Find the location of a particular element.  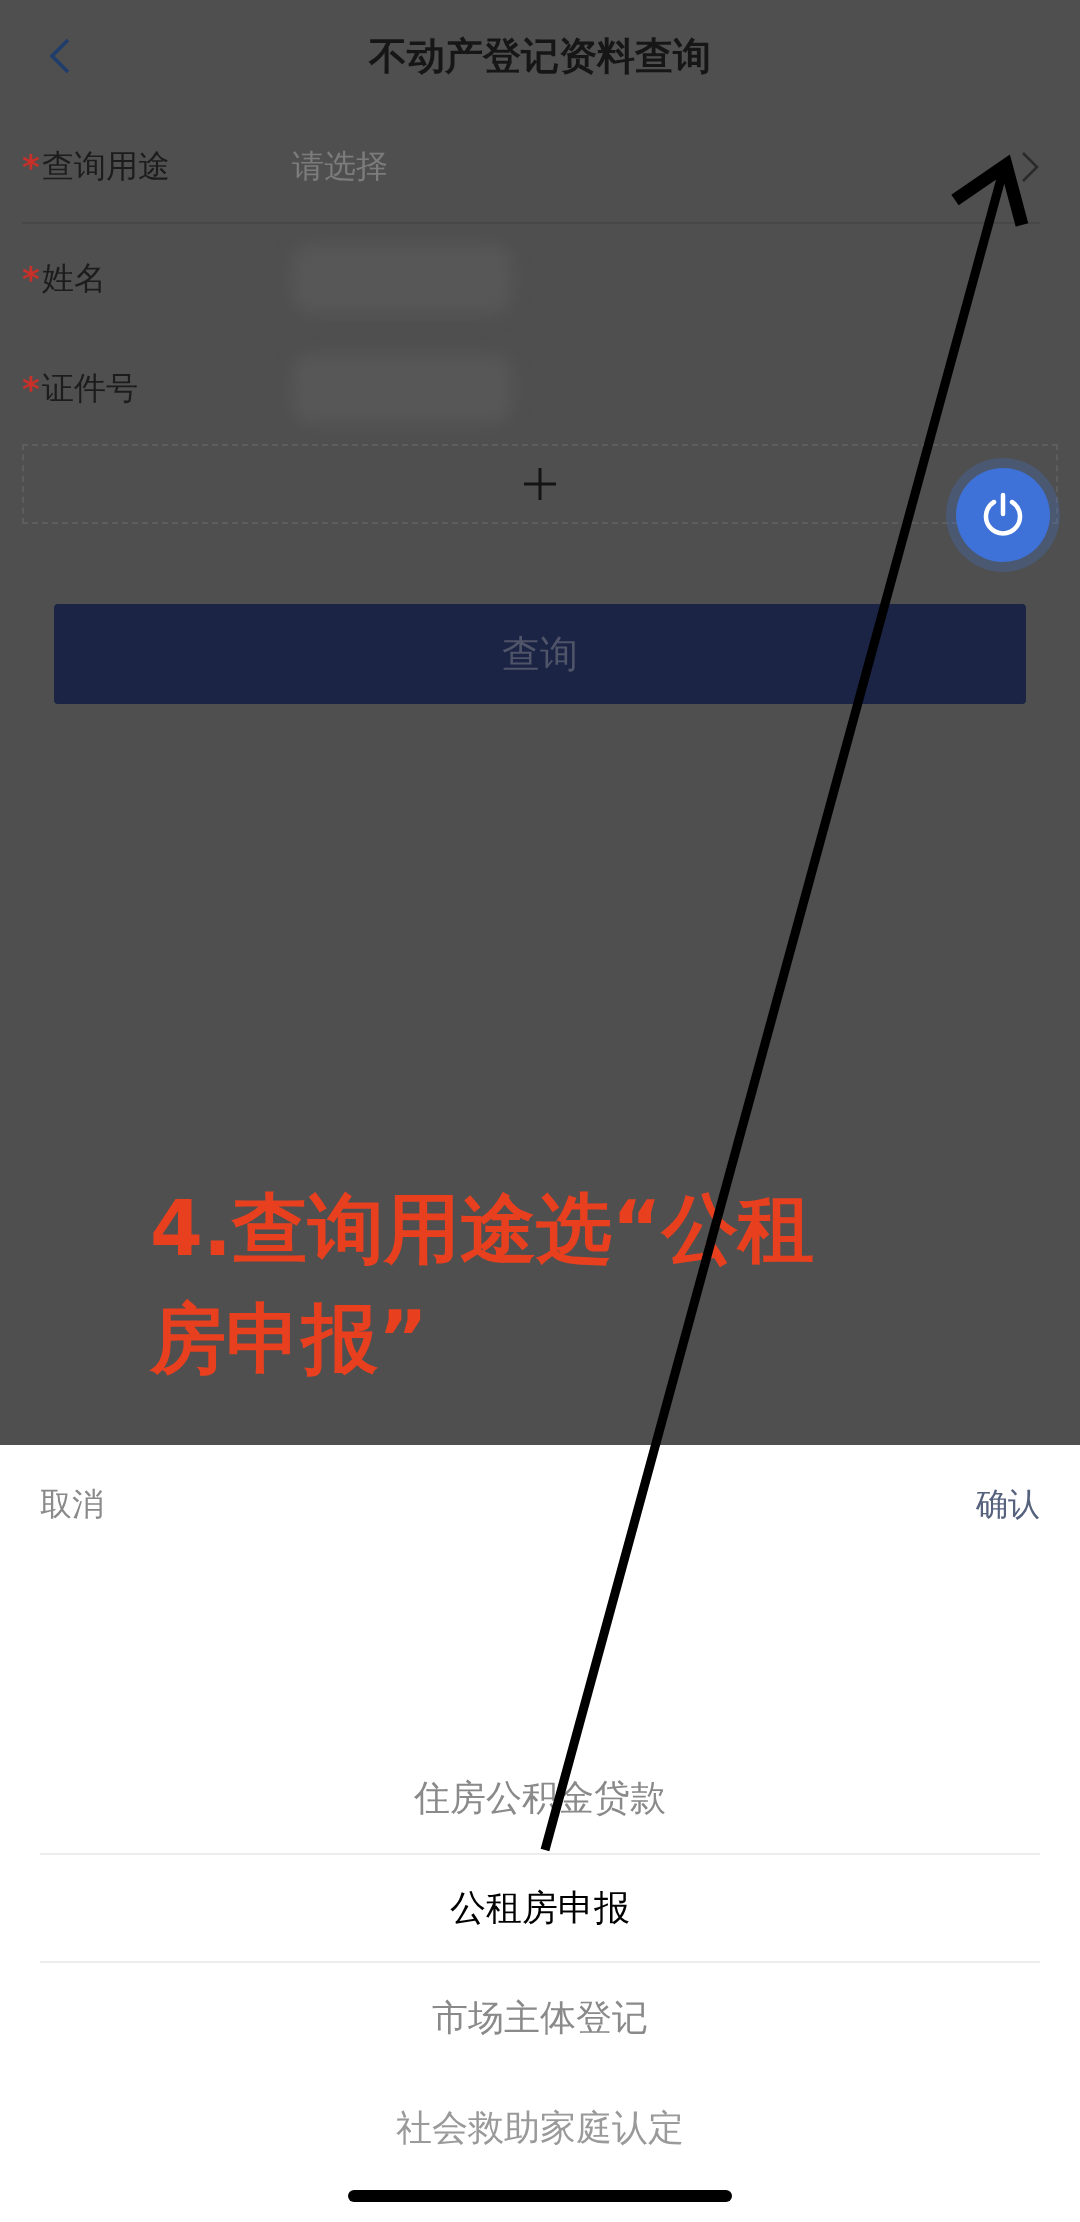

confirm-button: 确认 is located at coordinates (1008, 1505).